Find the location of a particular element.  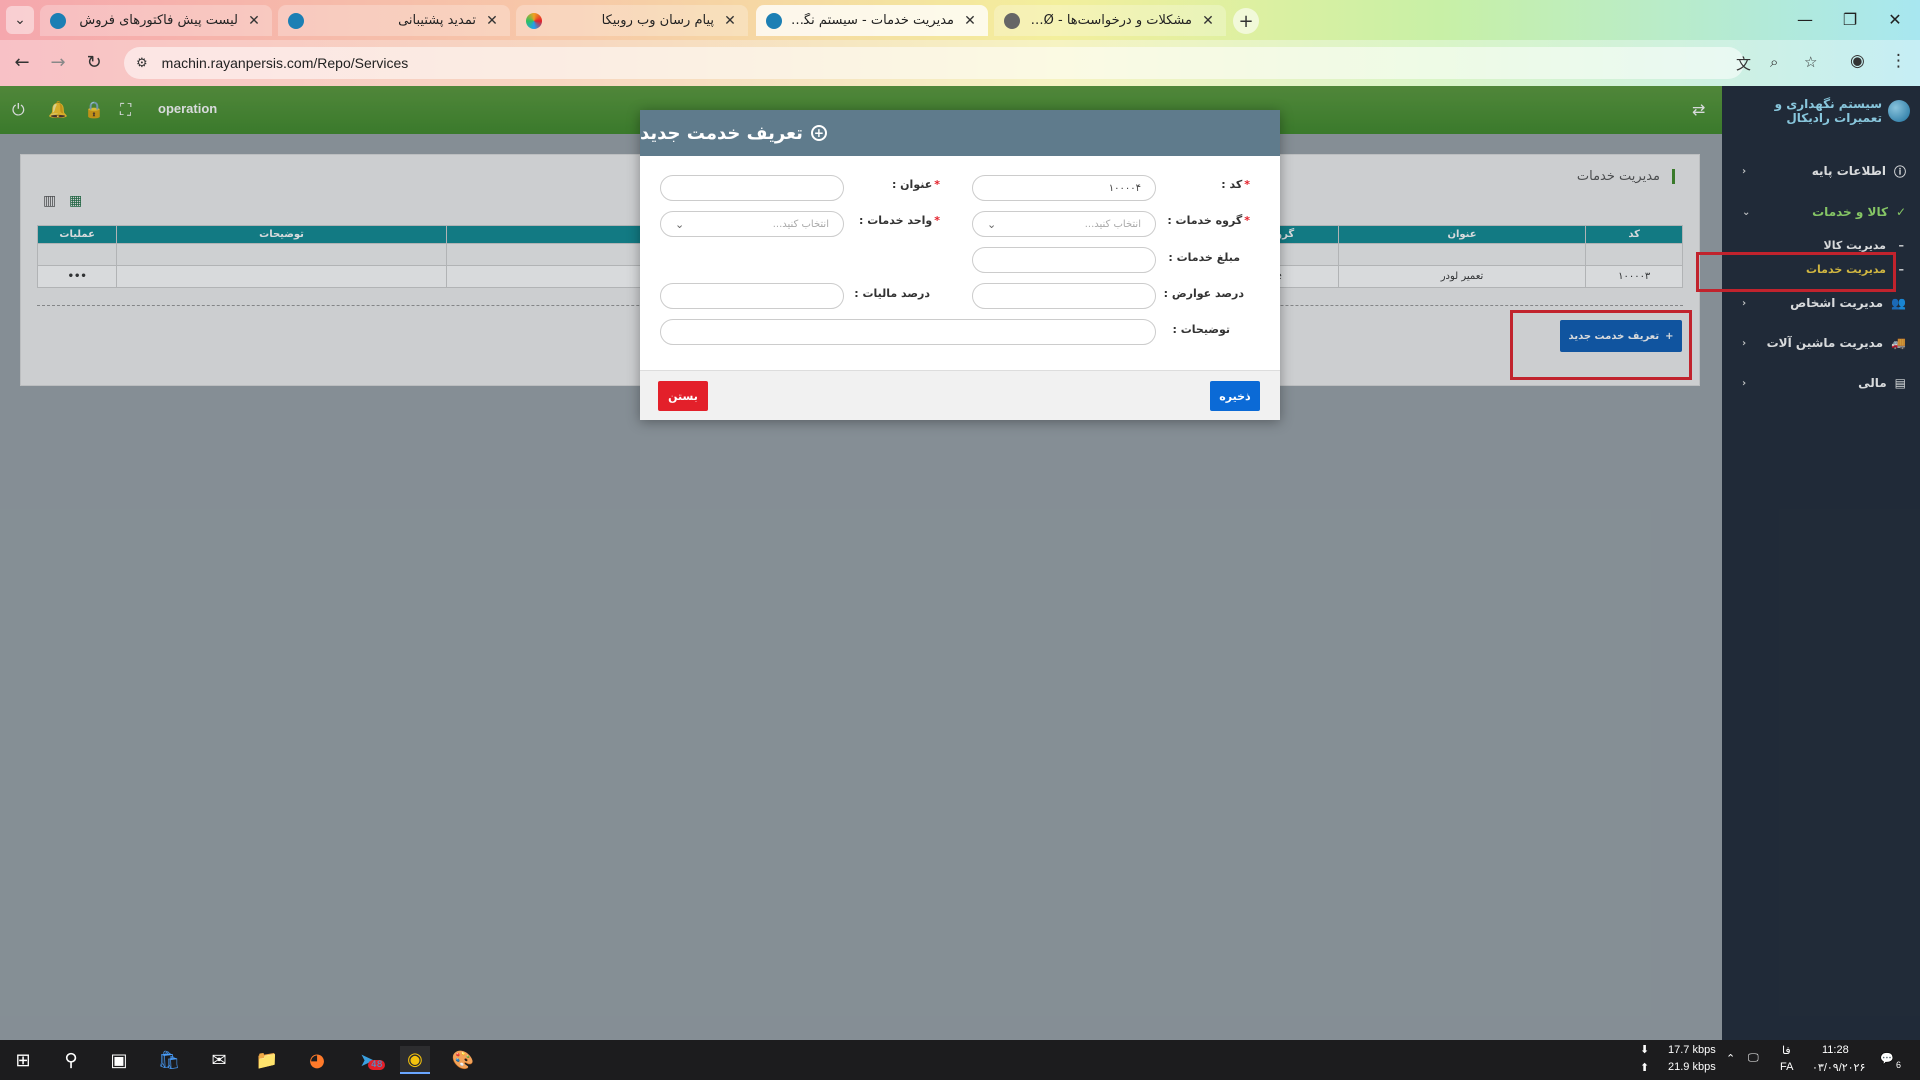

clock-time: 11:28 is located at coordinates (1835, 1050).